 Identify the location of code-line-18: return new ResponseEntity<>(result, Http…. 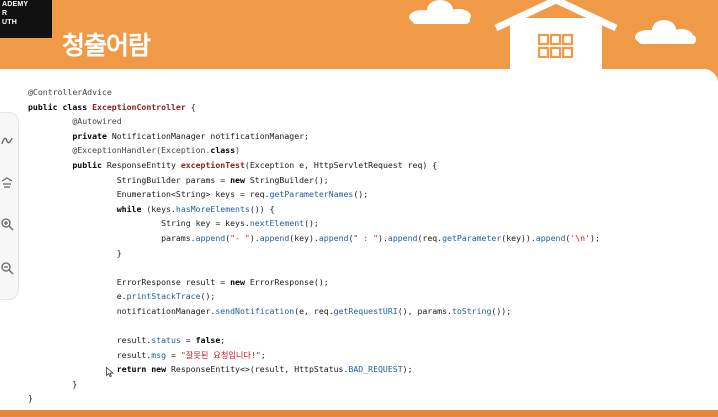
(264, 369).